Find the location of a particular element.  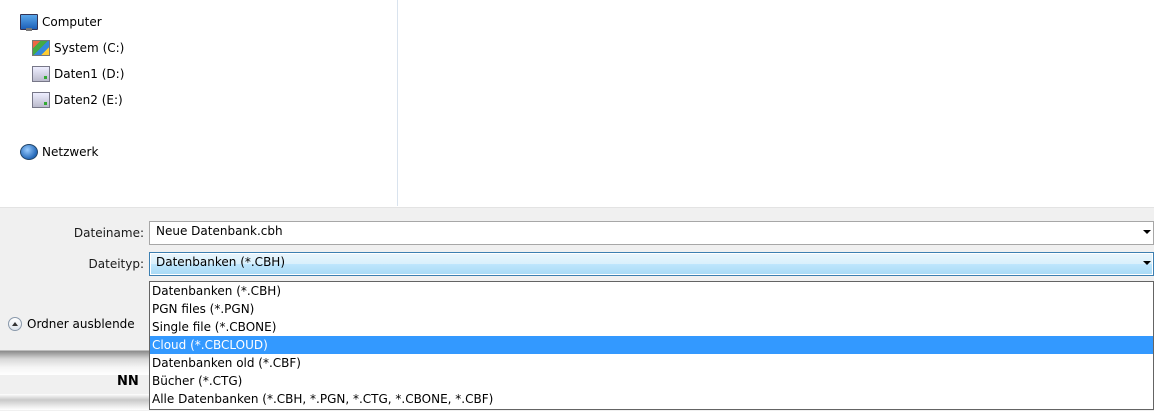

filename-input: Neue Datenbank.cbh is located at coordinates (651, 233).